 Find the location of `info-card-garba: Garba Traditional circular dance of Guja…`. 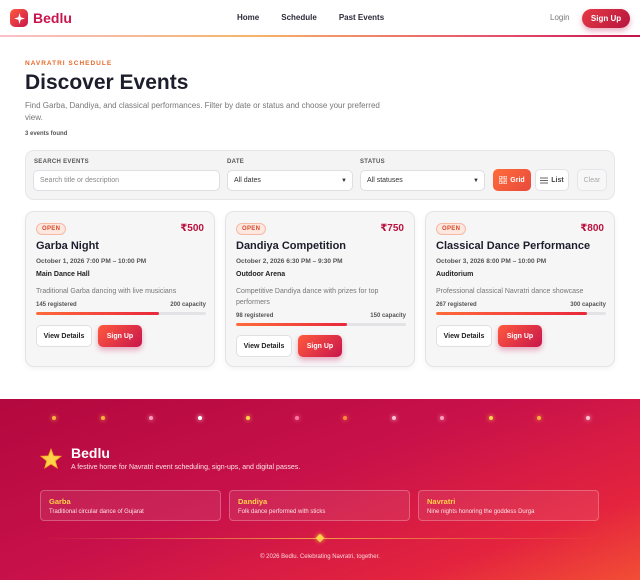

info-card-garba: Garba Traditional circular dance of Guja… is located at coordinates (130, 505).